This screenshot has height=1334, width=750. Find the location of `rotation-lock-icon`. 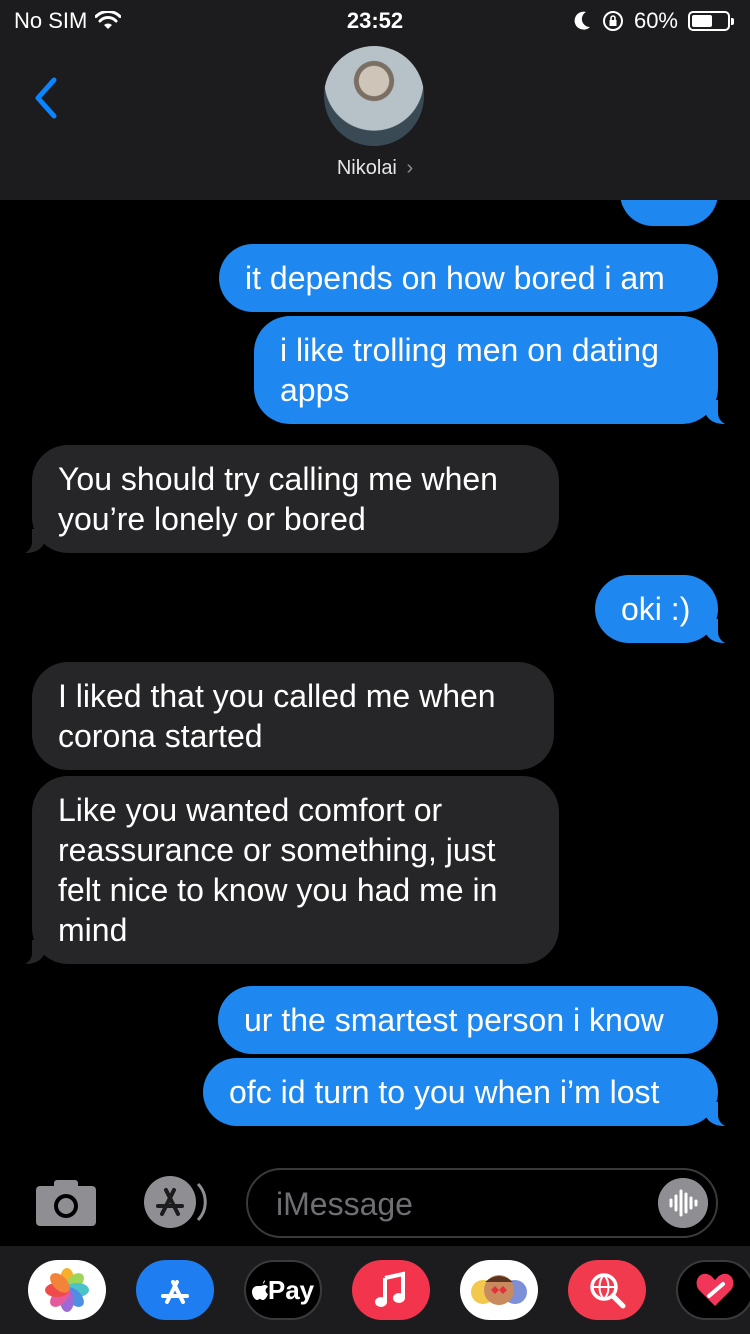

rotation-lock-icon is located at coordinates (612, 21).